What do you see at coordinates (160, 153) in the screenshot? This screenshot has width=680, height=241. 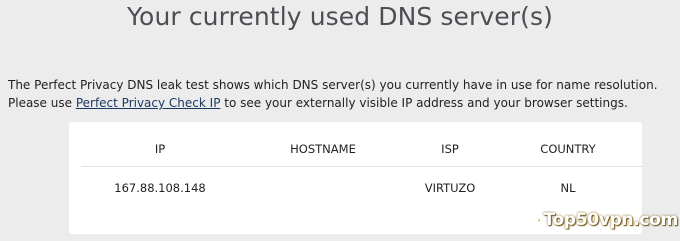 I see `column-header-ip: IP` at bounding box center [160, 153].